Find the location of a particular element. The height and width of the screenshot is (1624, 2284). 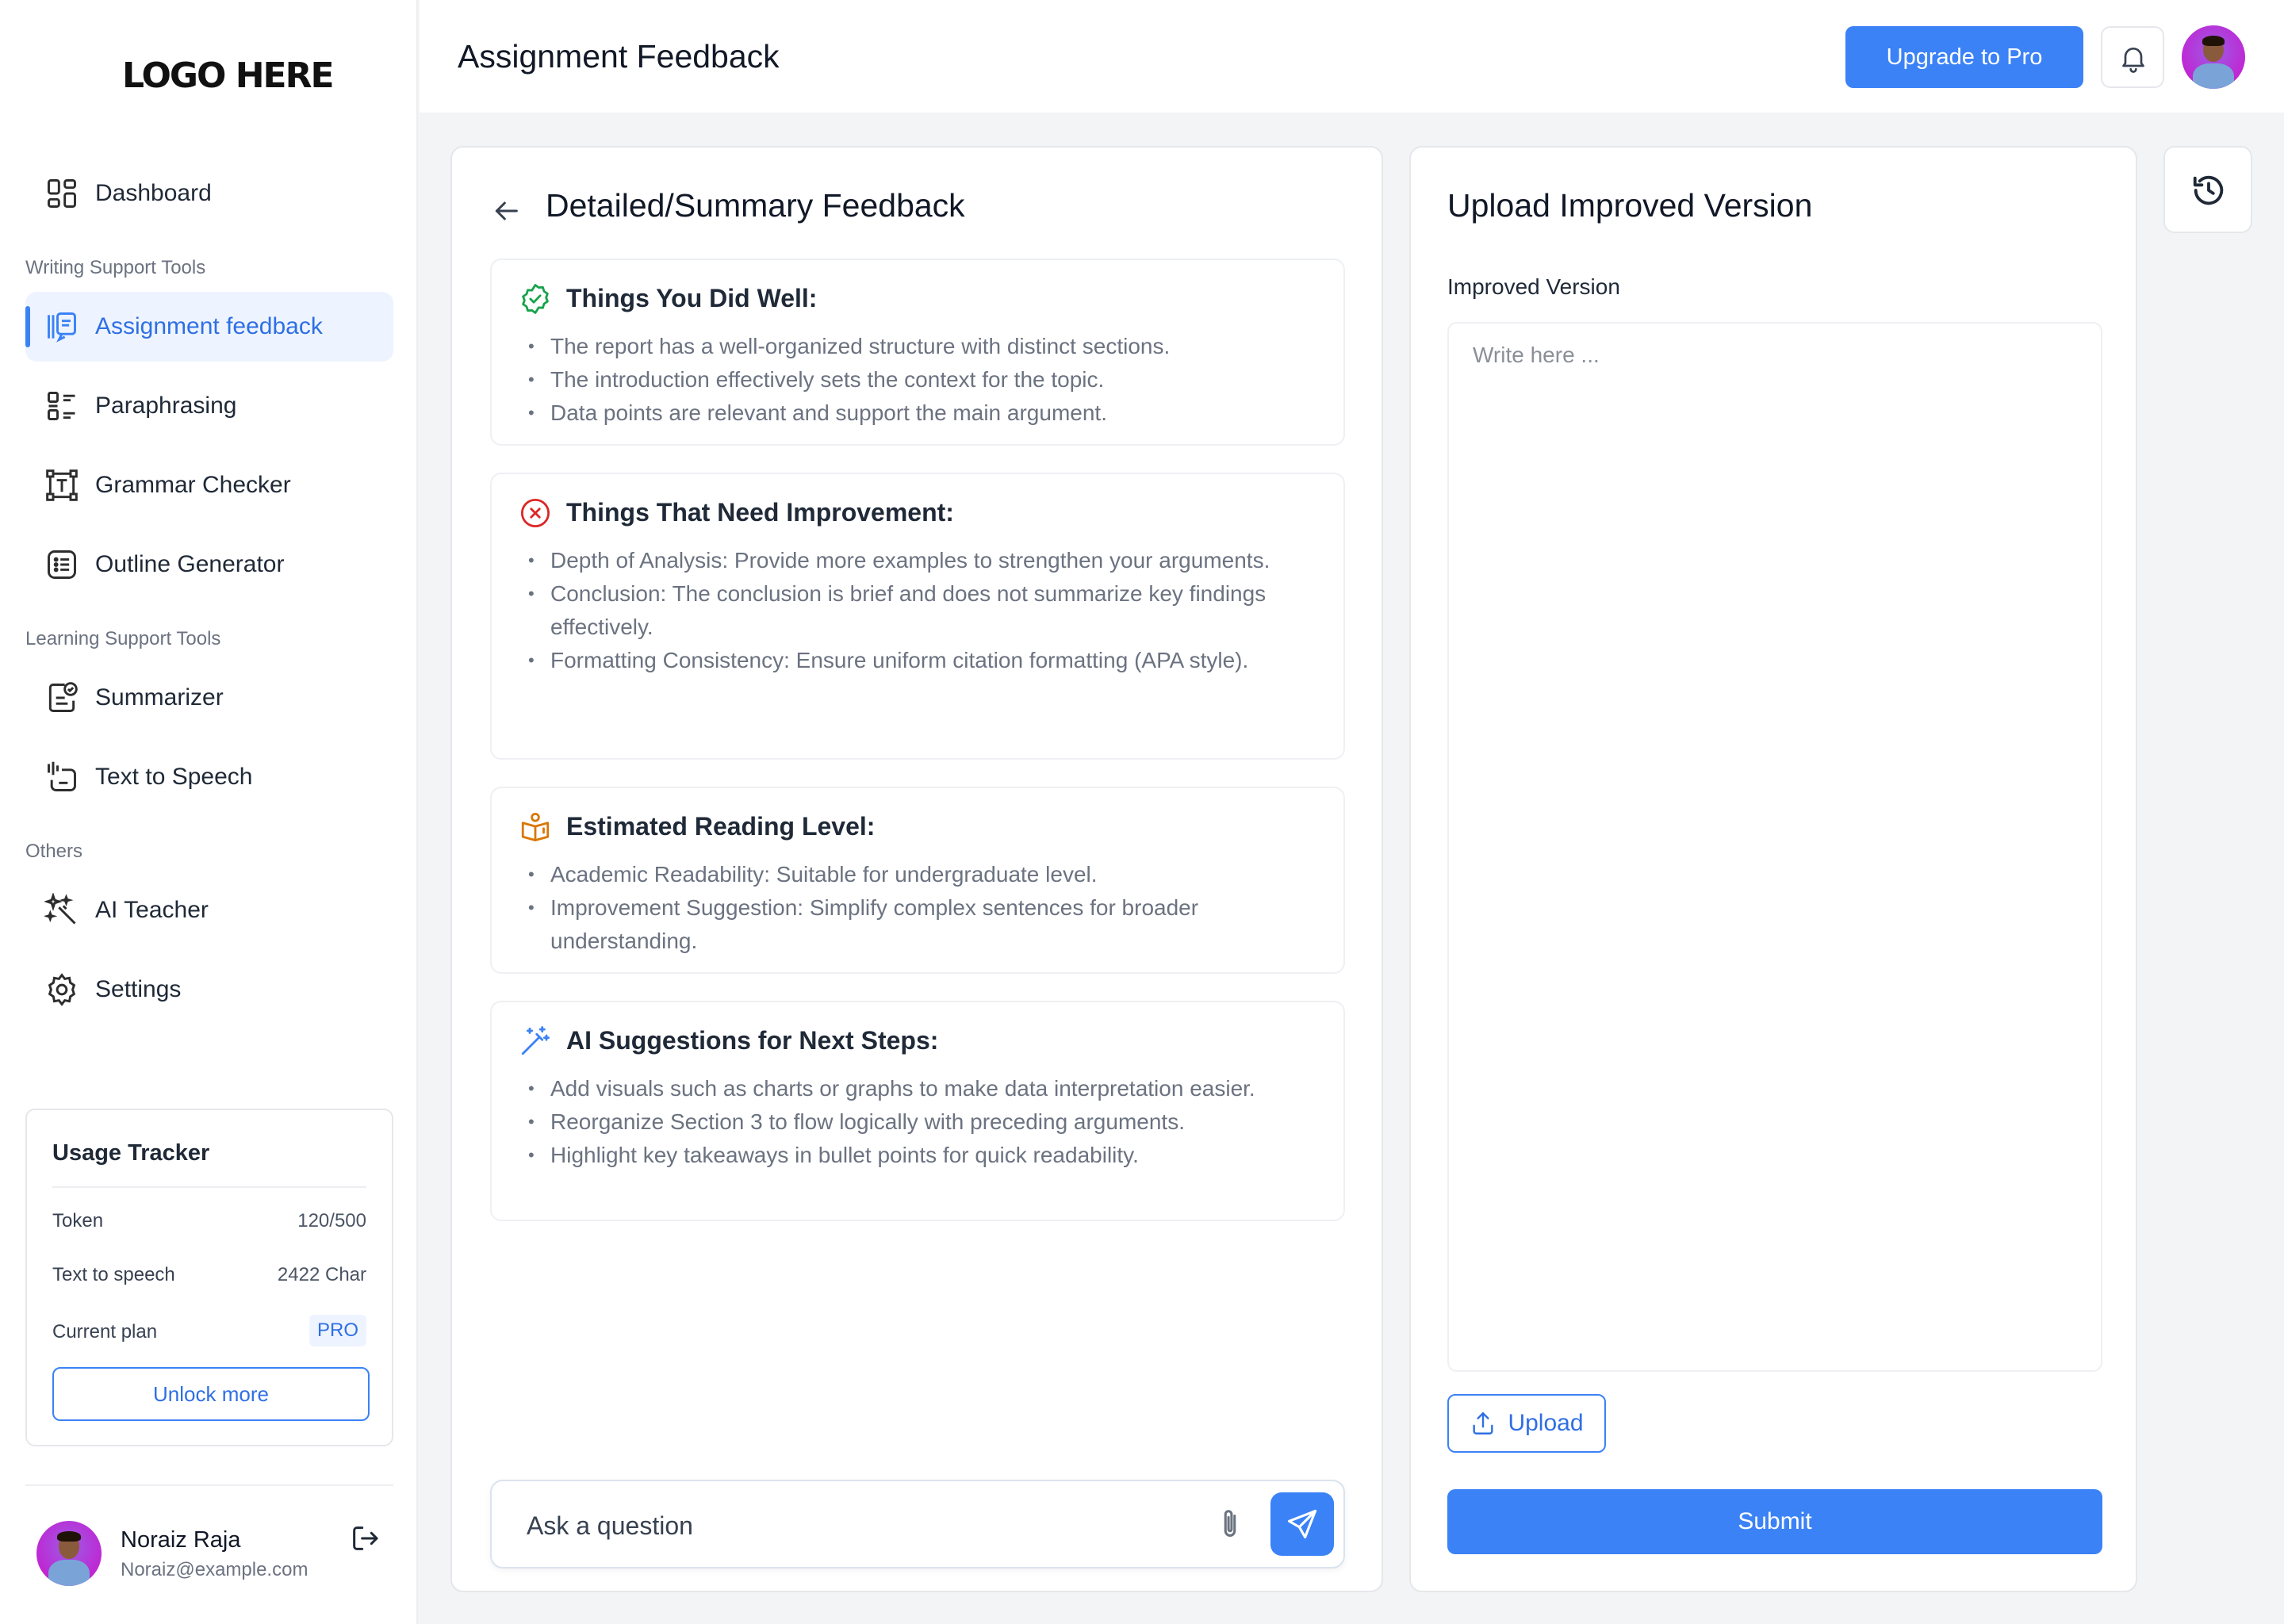

section-label-learning: Learning Support Tools is located at coordinates (123, 638).